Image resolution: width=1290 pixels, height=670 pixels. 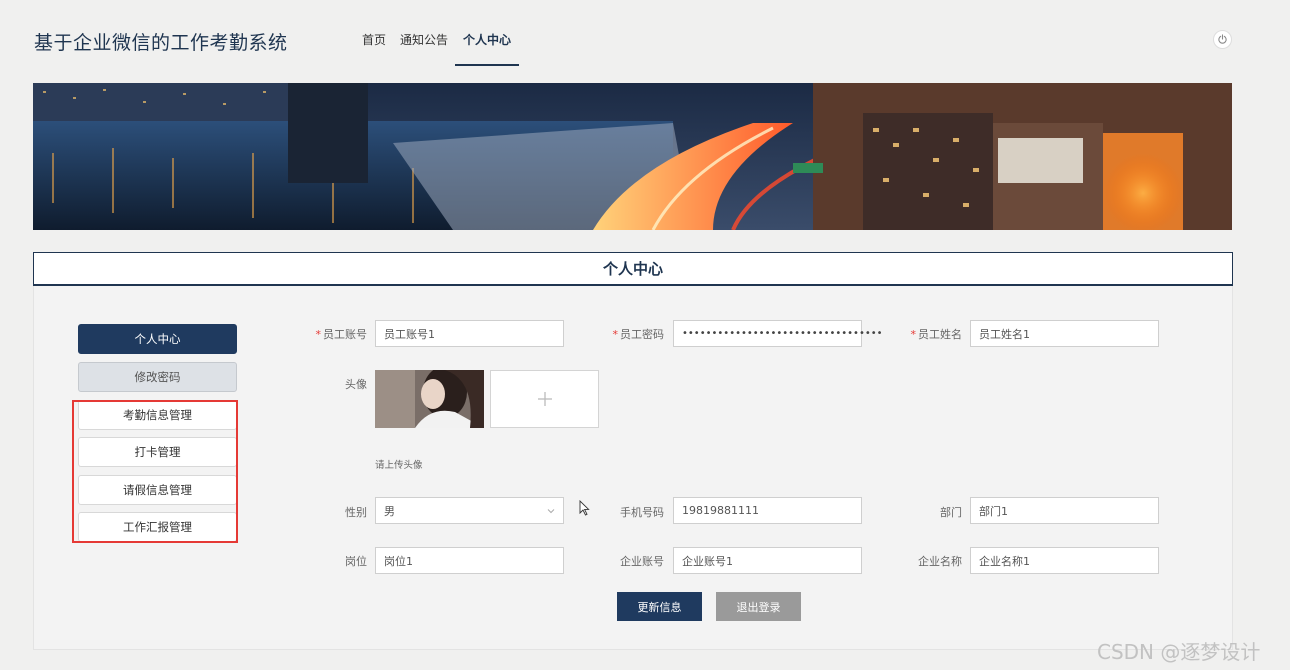 What do you see at coordinates (778, 333) in the screenshot?
I see `password-input: ••••••••••••••••••••••••••••••••••` at bounding box center [778, 333].